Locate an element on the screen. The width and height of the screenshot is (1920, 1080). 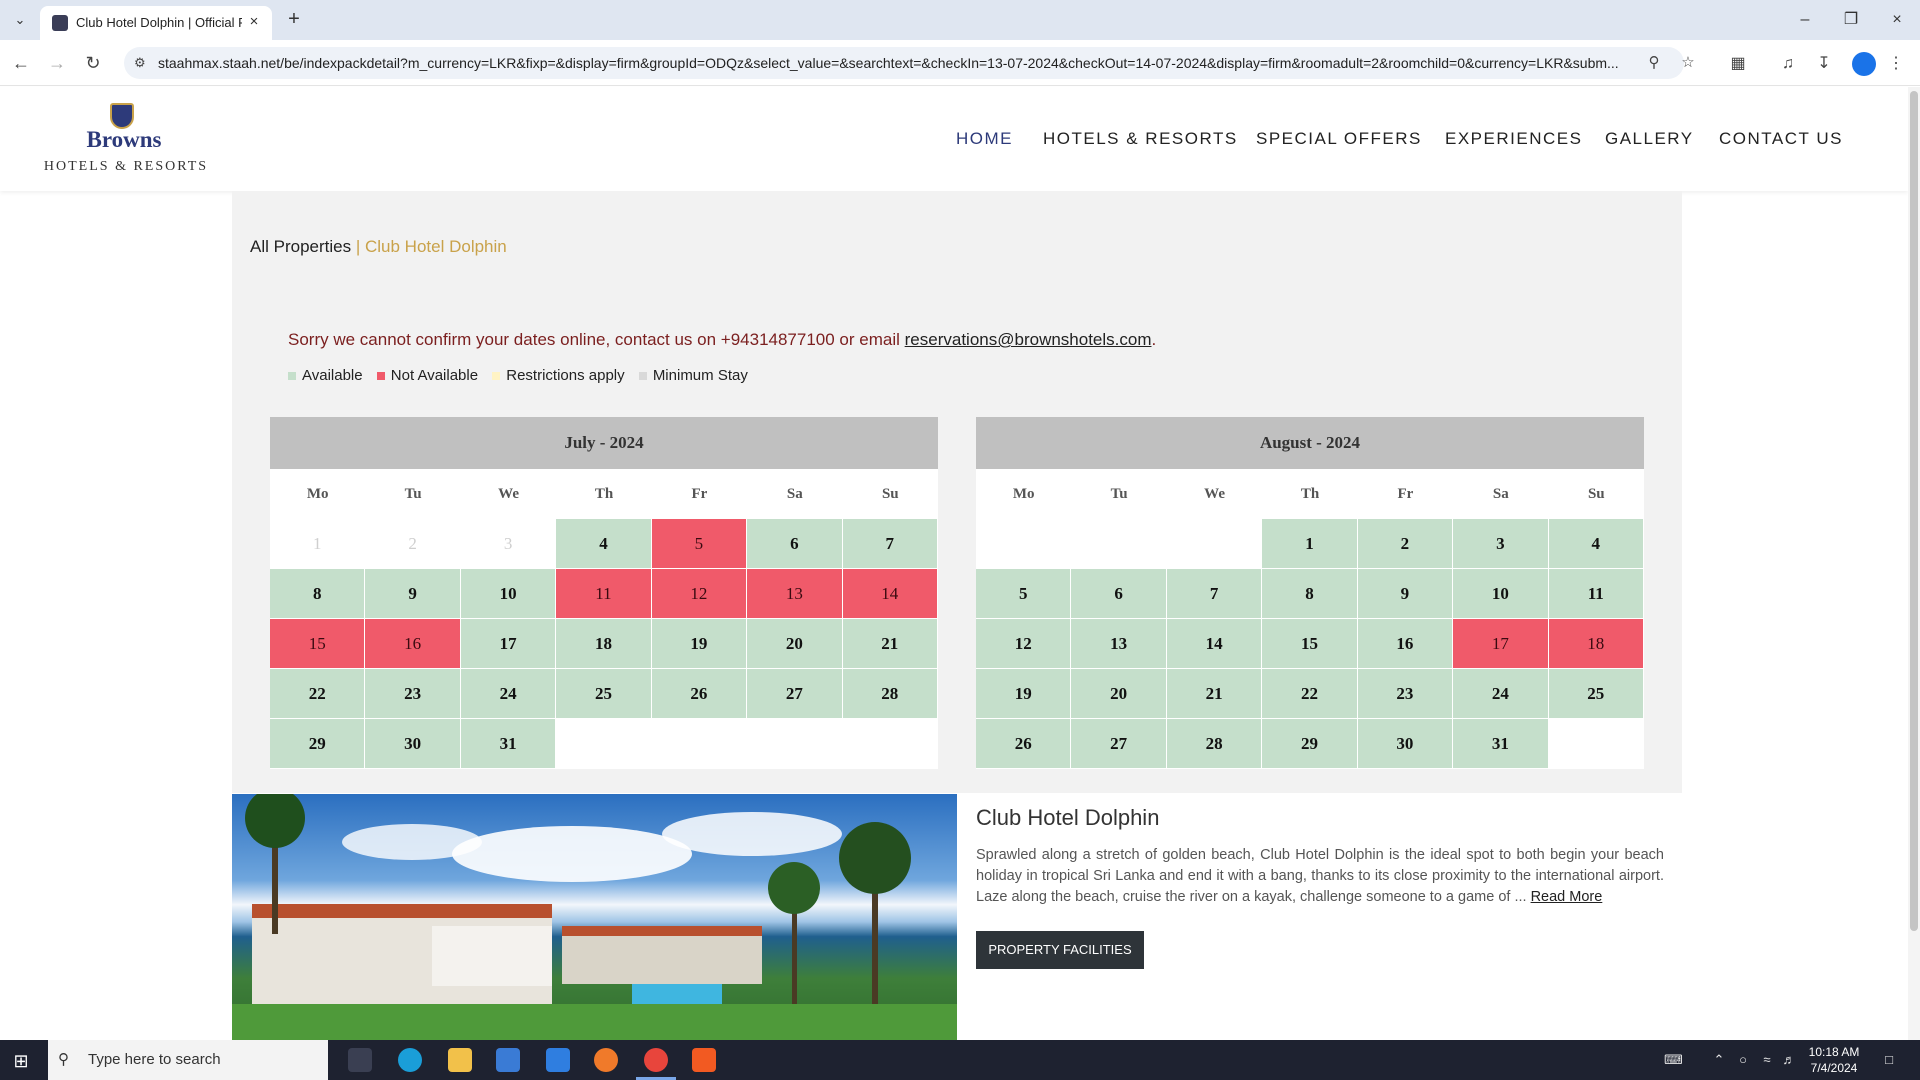
window-close-icon: × is located at coordinates (1897, 20).